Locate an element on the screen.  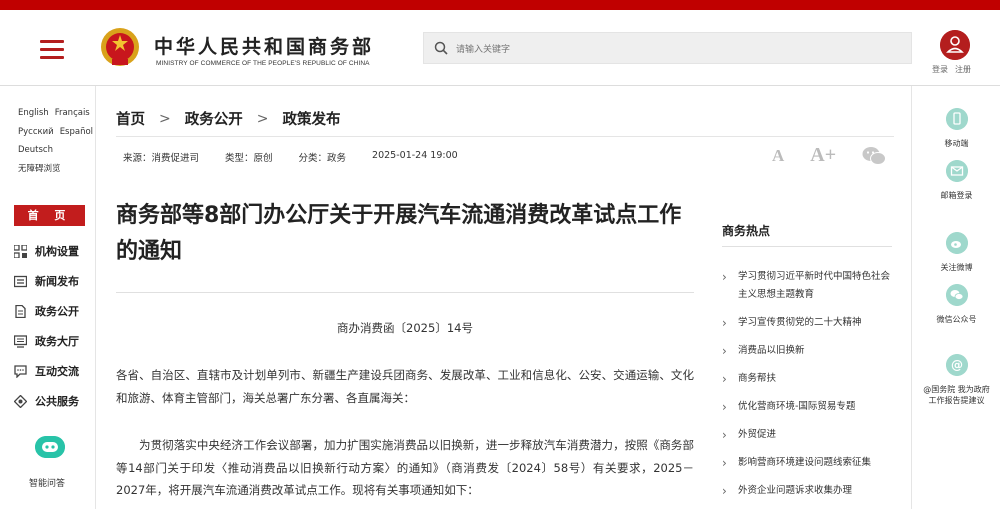
user-links: 登录 注册 is located at coordinates (955, 69).